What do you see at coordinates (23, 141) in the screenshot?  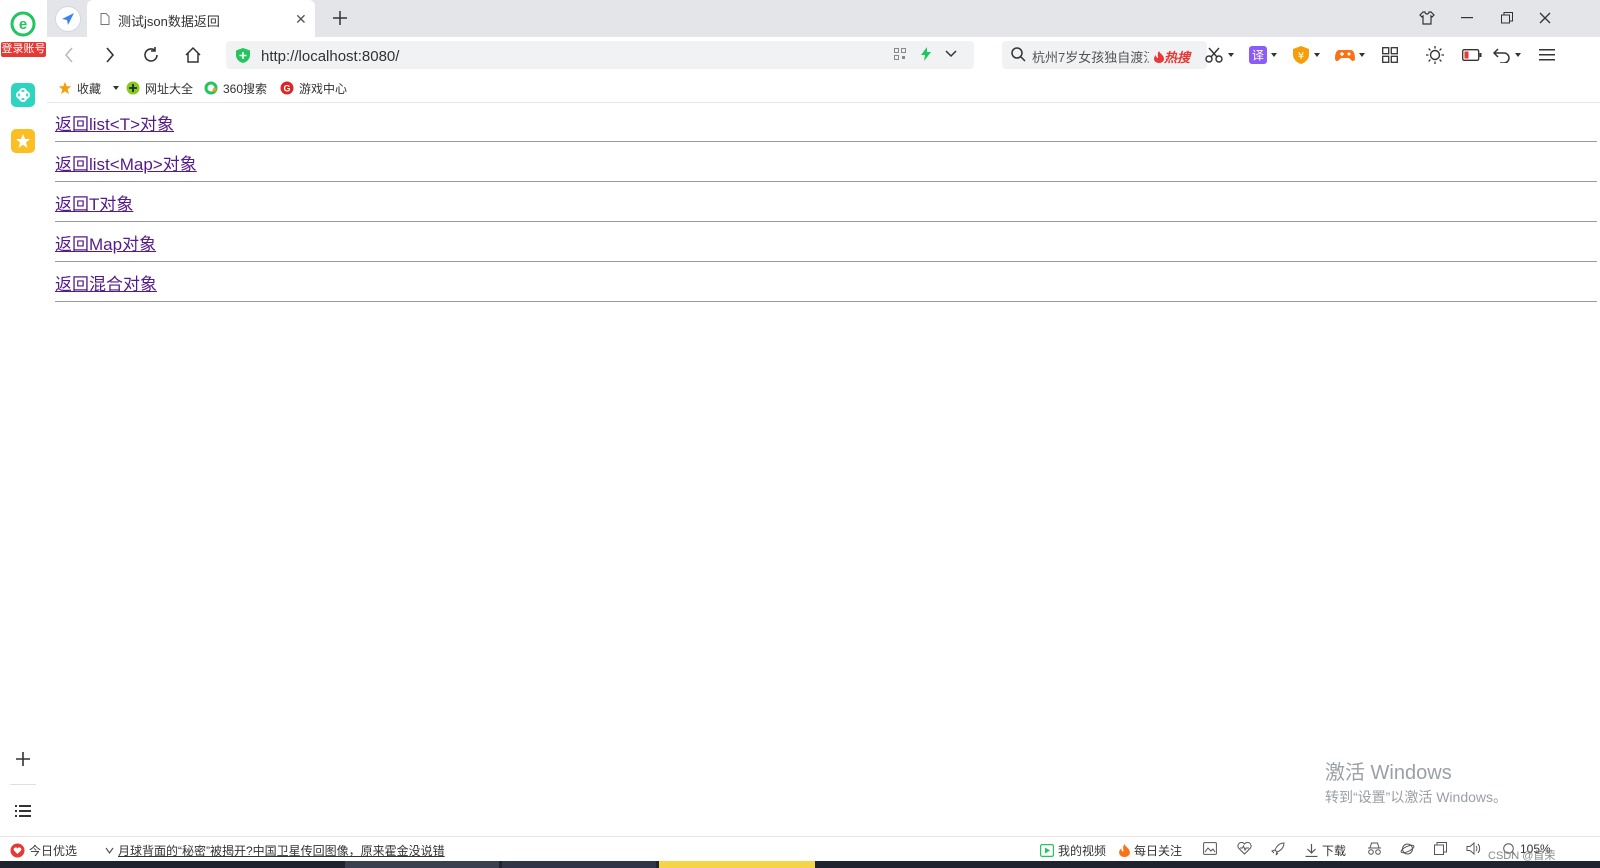 I see `favorites-star-icon` at bounding box center [23, 141].